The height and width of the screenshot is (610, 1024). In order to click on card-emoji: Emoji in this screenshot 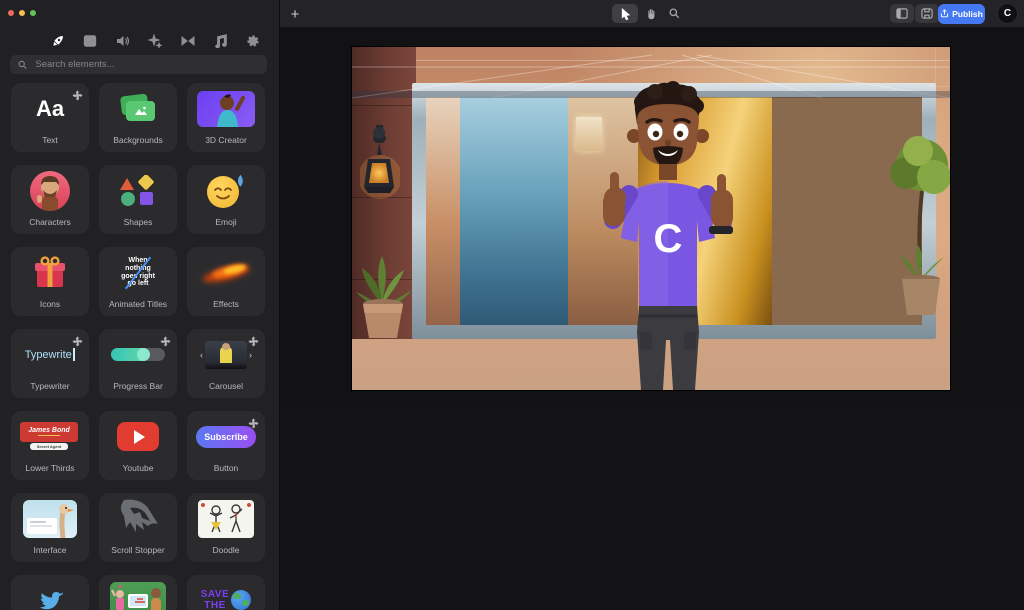, I will do `click(226, 199)`.